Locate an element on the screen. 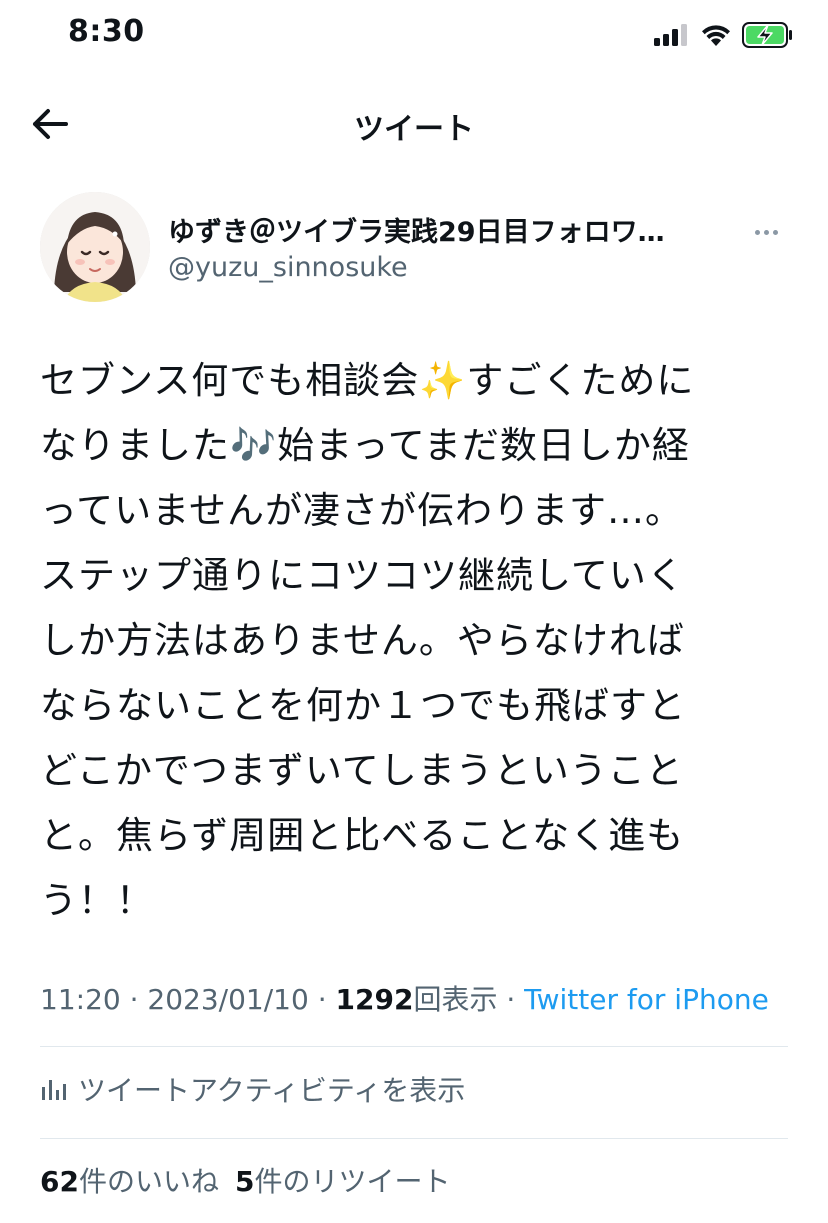  tweet-time: 11:20 is located at coordinates (80, 999).